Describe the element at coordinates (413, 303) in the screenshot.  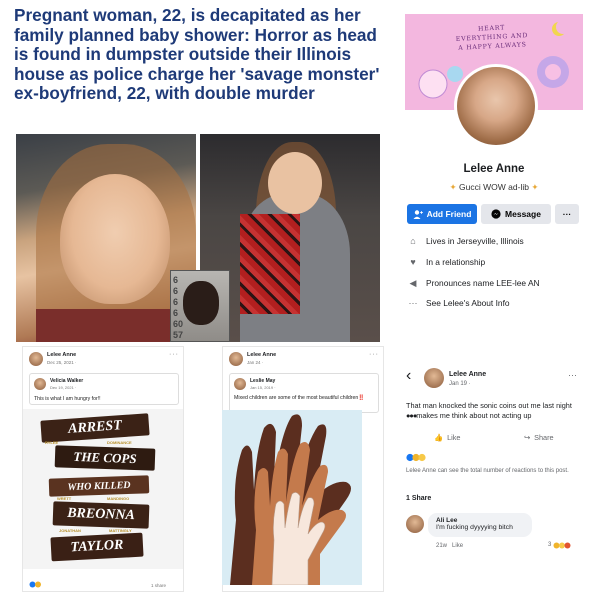
I see `ellipsis-icon: ···` at that location.